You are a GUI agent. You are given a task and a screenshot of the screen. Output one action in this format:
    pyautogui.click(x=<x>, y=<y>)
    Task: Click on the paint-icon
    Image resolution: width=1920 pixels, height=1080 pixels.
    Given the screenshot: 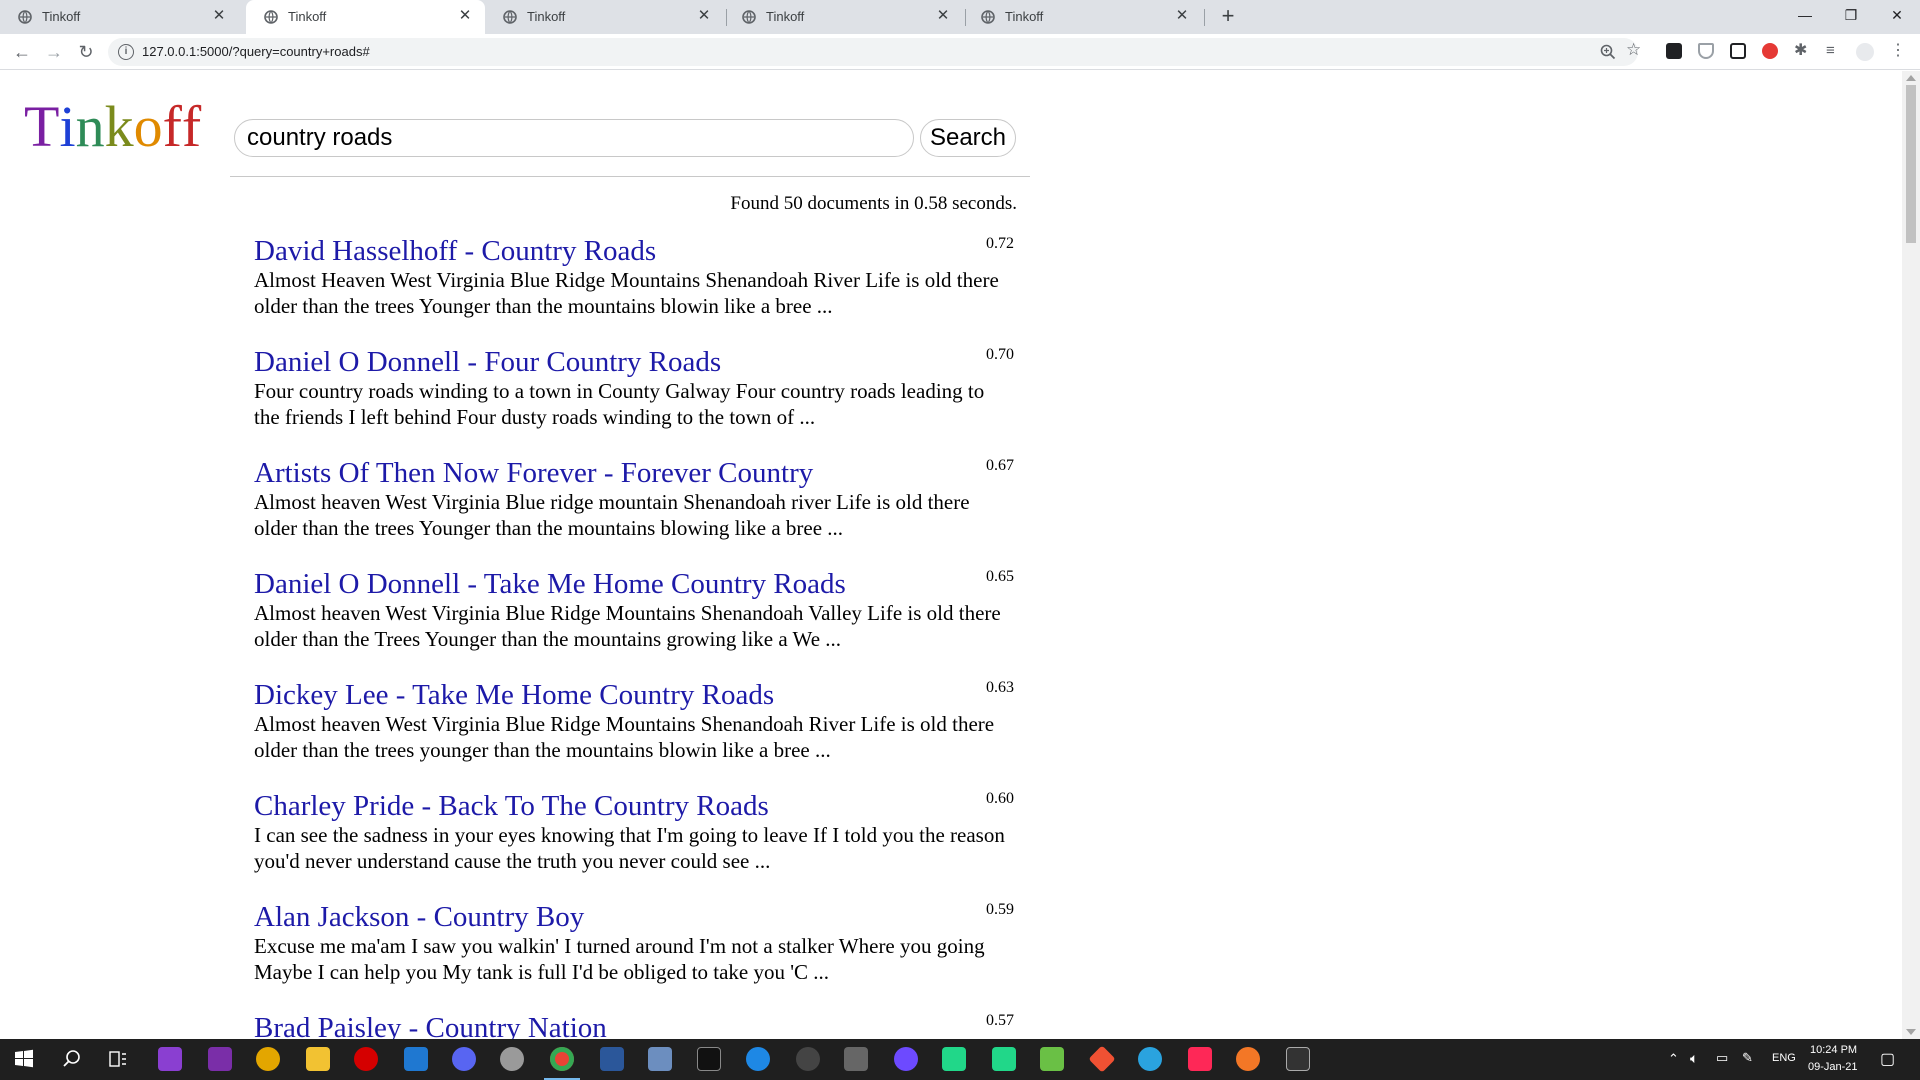 What is the action you would take?
    pyautogui.click(x=512, y=1059)
    